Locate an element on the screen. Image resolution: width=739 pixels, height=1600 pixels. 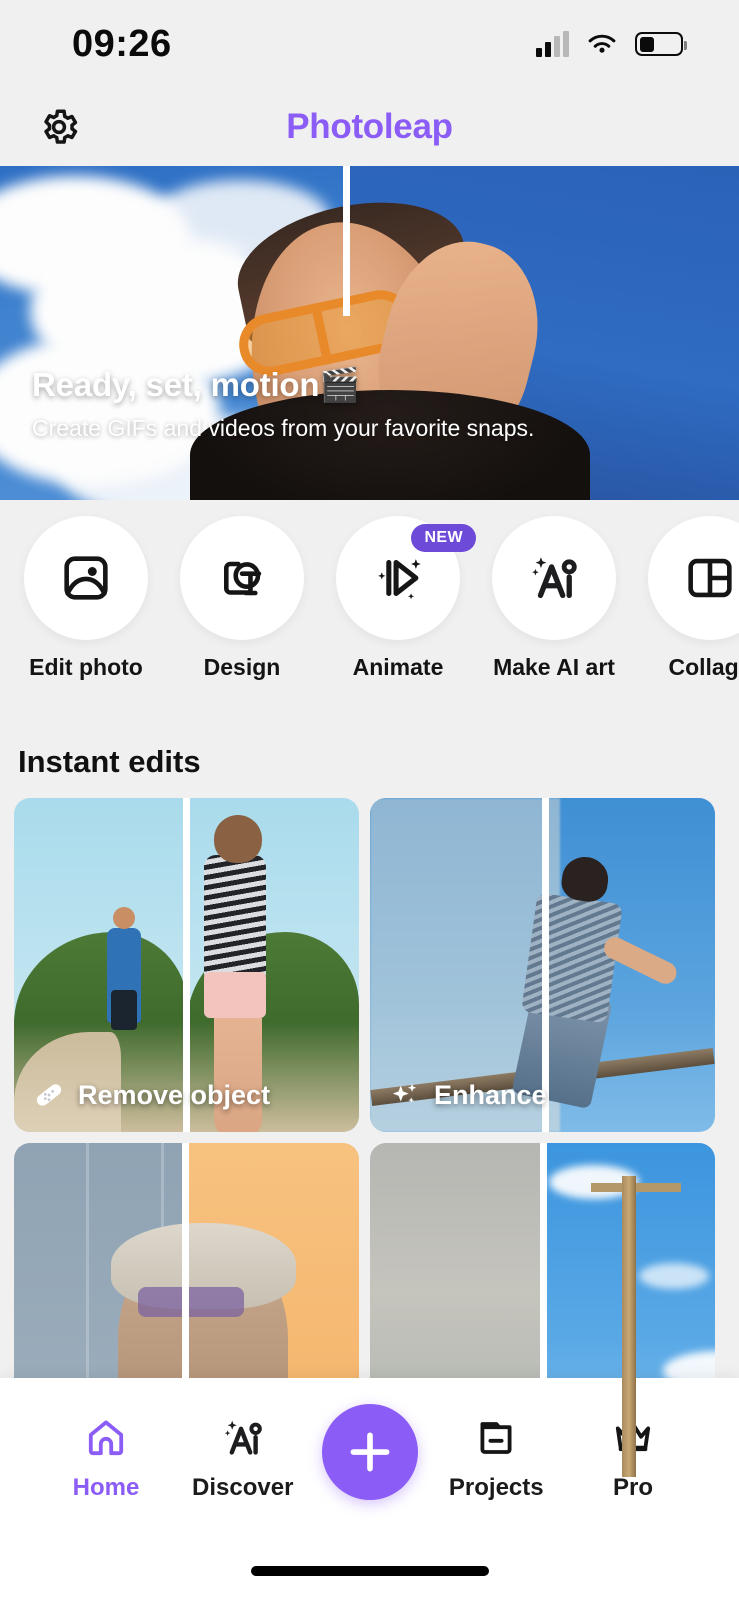
battery-icon is located at coordinates (661, 44).